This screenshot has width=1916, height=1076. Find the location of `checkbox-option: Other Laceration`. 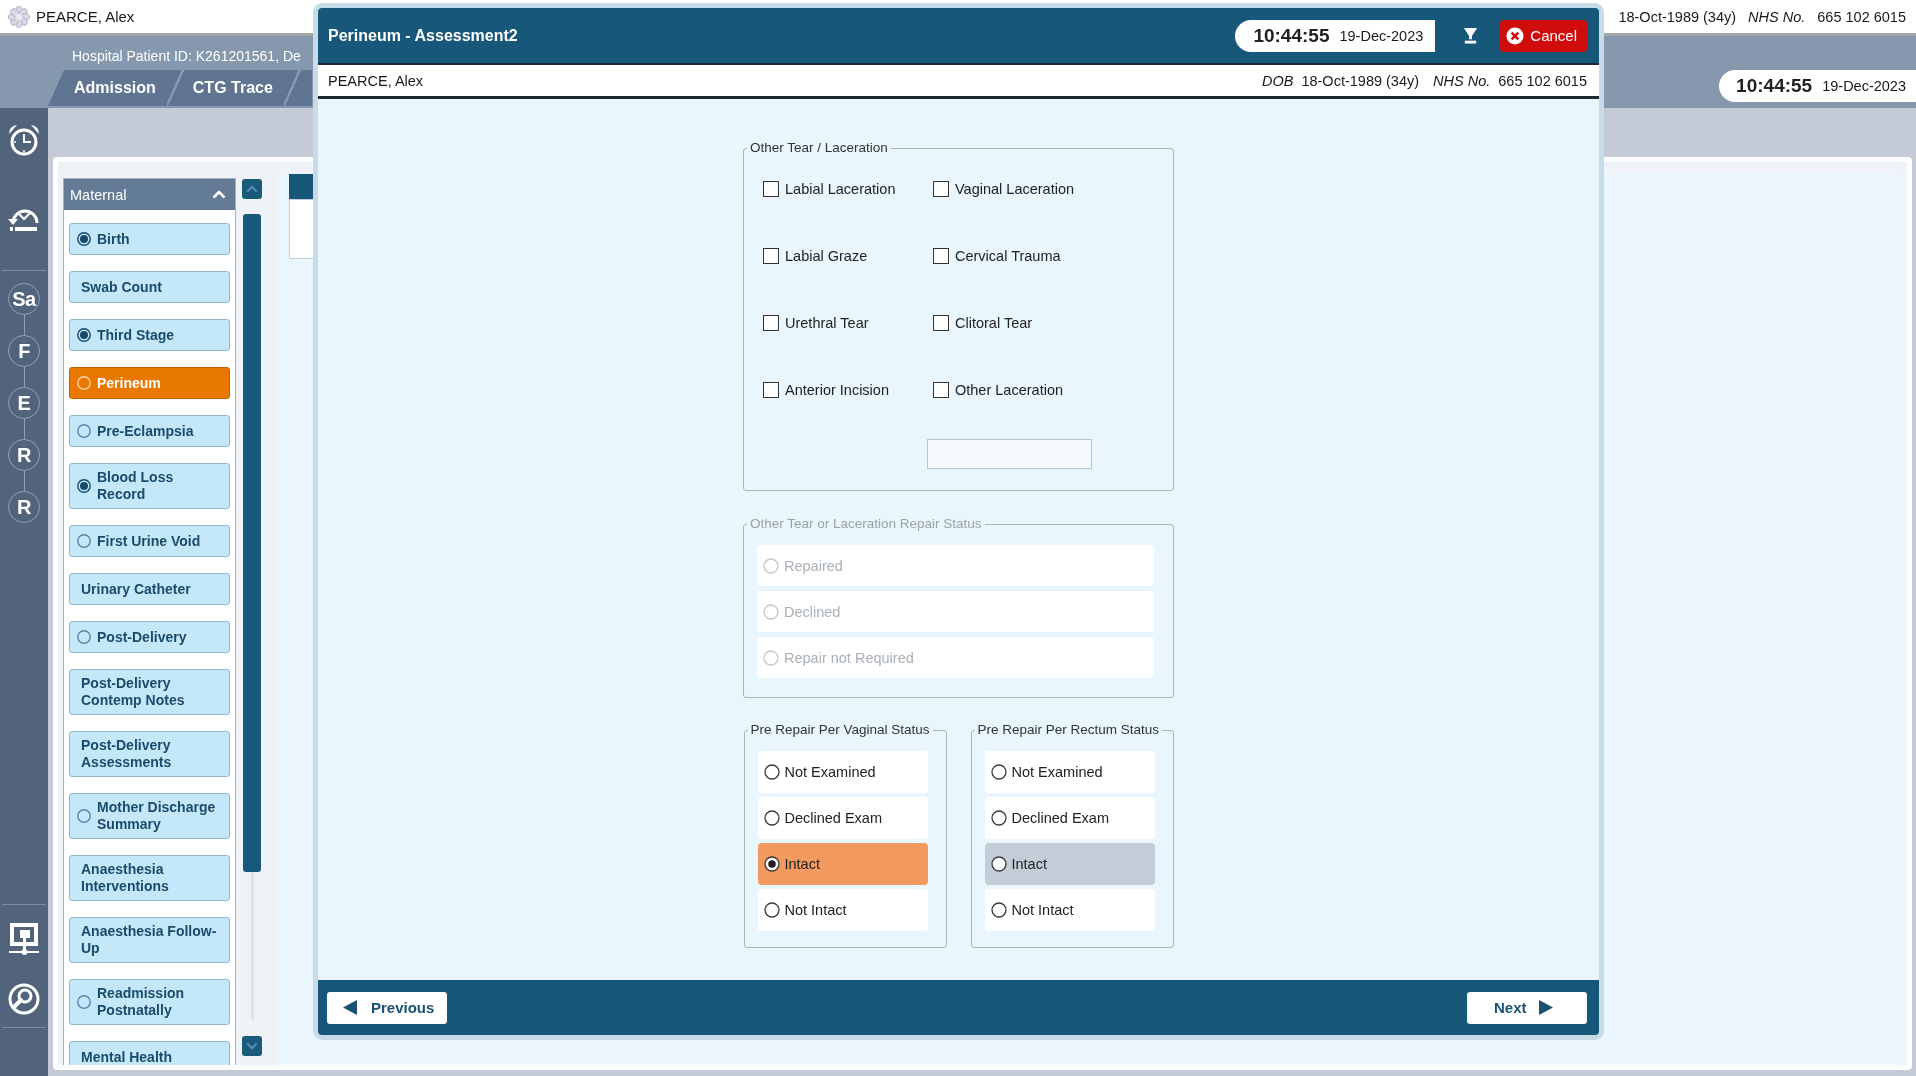

checkbox-option: Other Laceration is located at coordinates (1018, 390).